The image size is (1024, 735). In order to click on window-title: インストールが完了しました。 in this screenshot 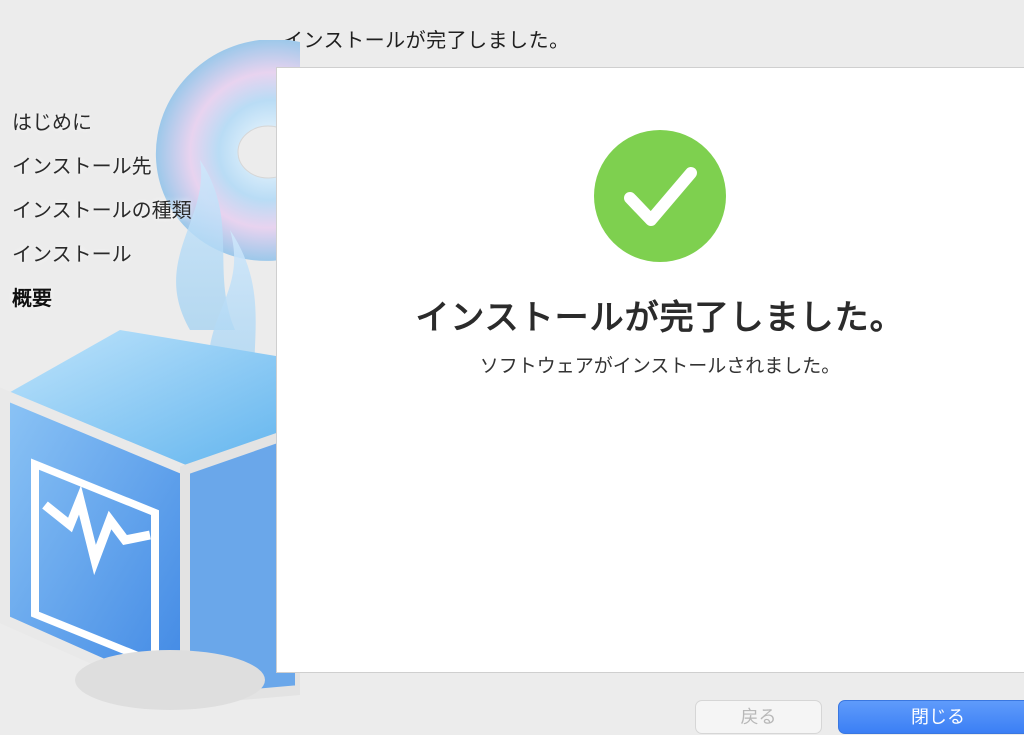, I will do `click(426, 40)`.